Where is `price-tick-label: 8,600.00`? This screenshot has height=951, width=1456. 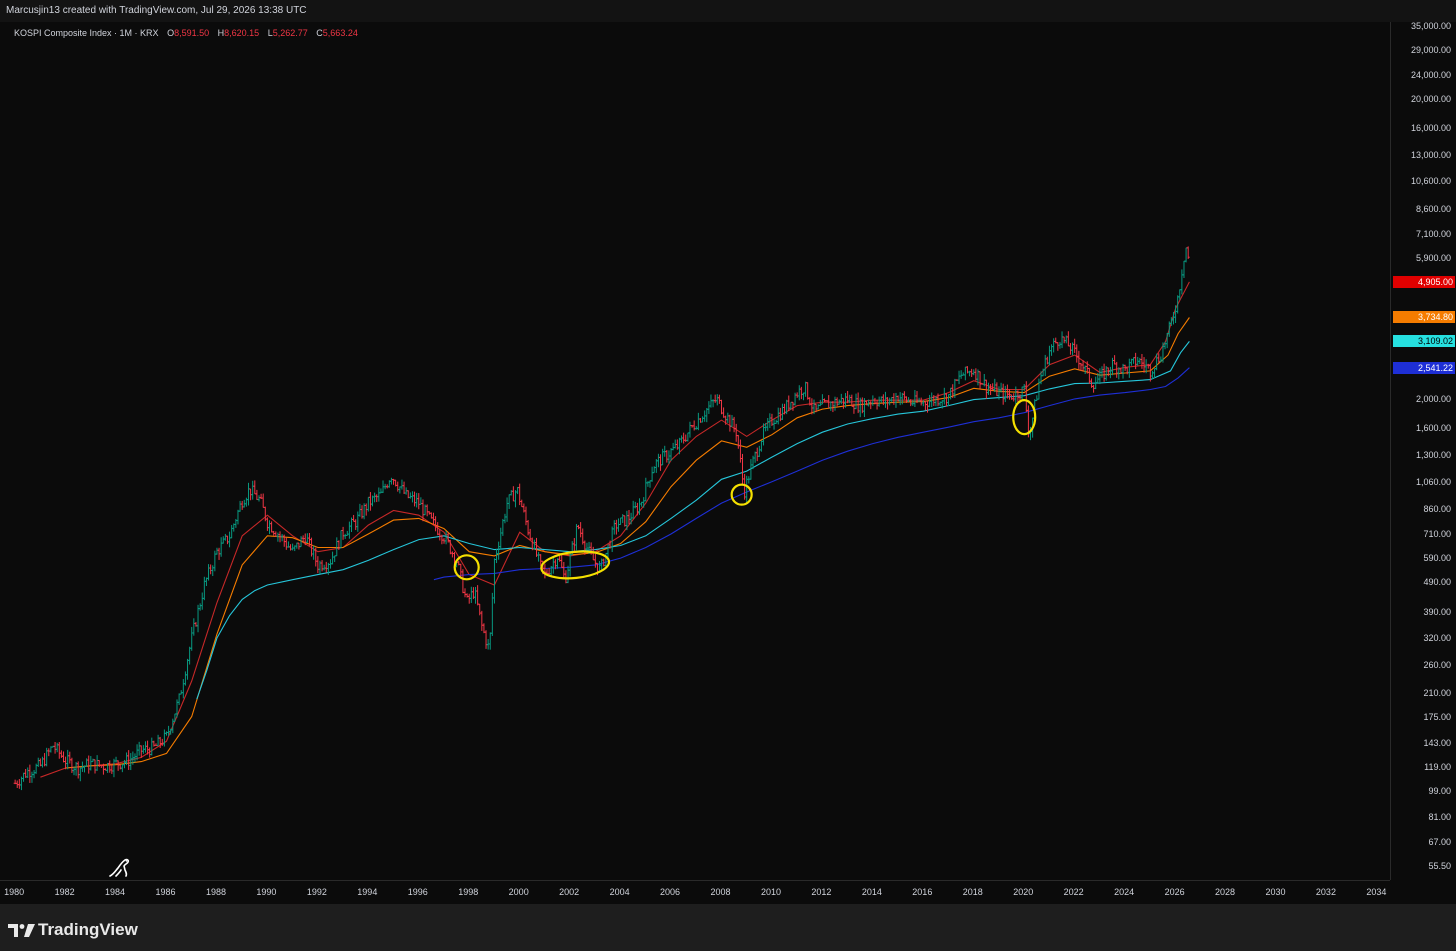 price-tick-label: 8,600.00 is located at coordinates (1433, 208).